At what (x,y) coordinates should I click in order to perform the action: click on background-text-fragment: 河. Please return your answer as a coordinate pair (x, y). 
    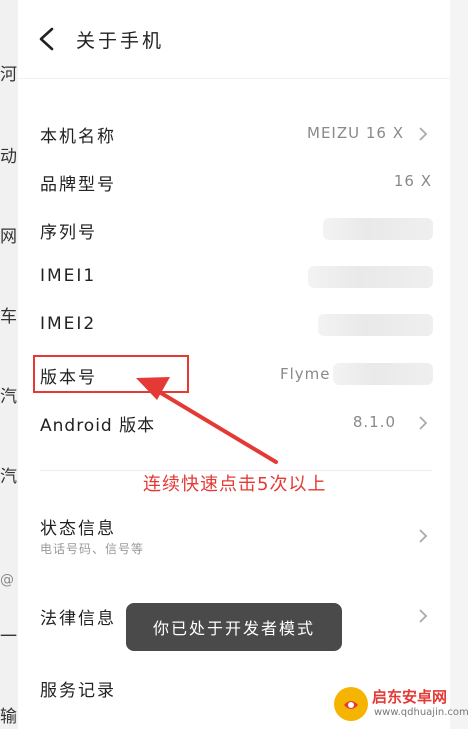
    Looking at the image, I should click on (8, 75).